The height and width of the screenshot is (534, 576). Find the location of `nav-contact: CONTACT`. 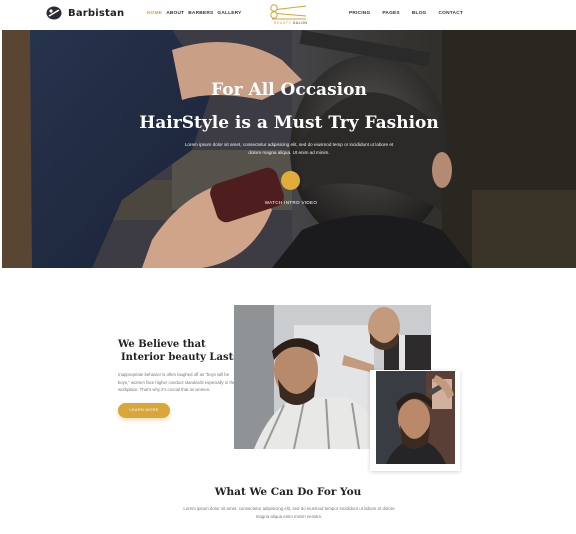

nav-contact: CONTACT is located at coordinates (451, 13).